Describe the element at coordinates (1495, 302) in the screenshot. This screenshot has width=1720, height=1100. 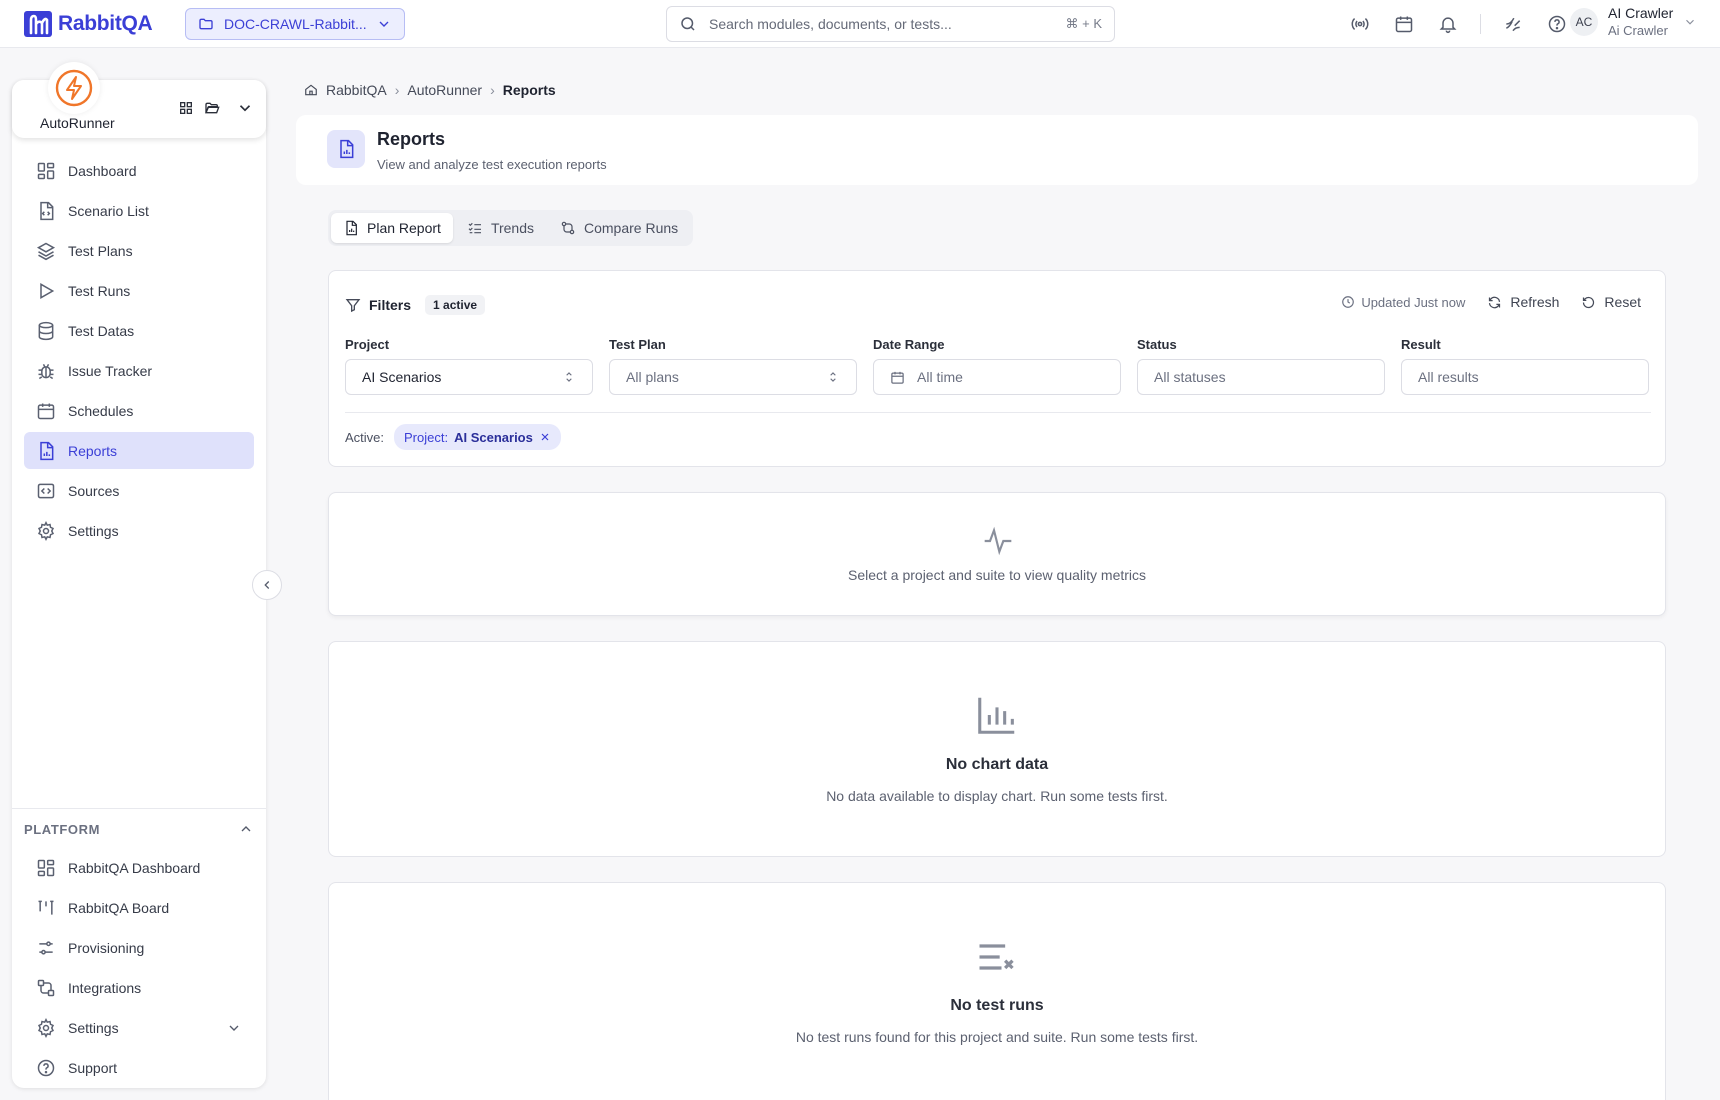
I see `refresh-icon` at that location.